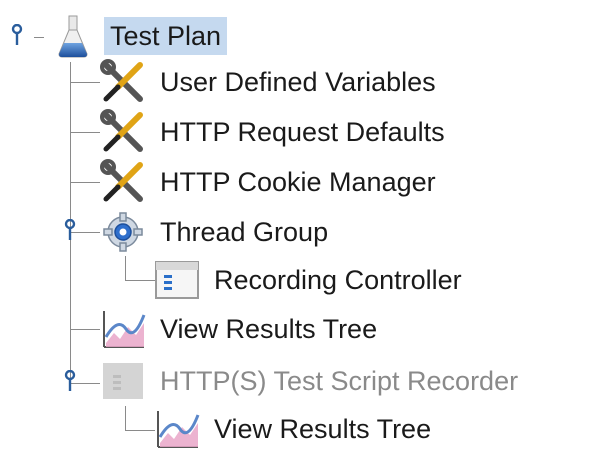 Image resolution: width=593 pixels, height=452 pixels. I want to click on node-label: Recording Controller, so click(338, 280).